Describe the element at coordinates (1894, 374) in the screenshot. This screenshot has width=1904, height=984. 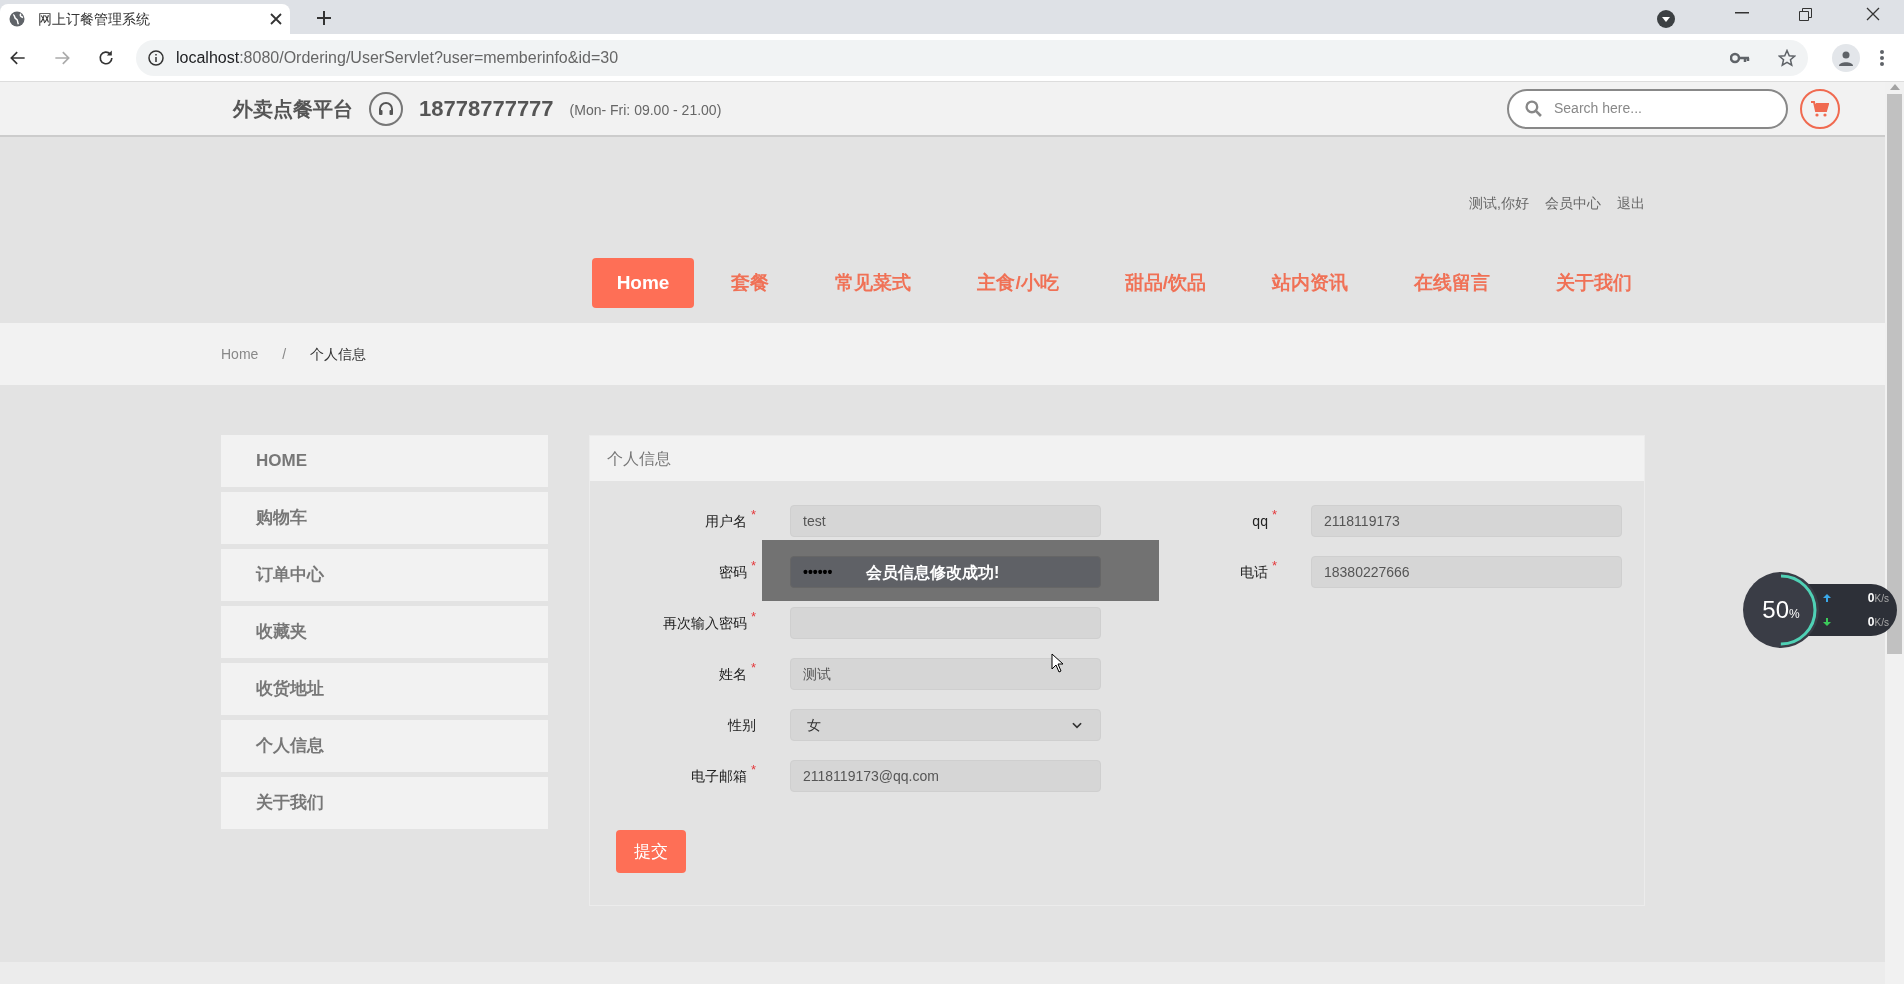
I see `scrollbar-thumb` at that location.